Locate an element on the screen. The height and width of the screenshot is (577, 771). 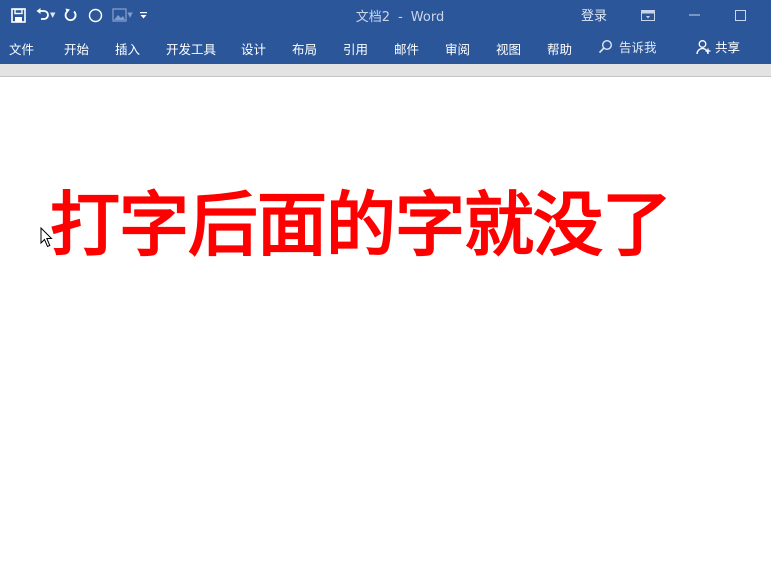
ribbon-display-icon is located at coordinates (648, 15).